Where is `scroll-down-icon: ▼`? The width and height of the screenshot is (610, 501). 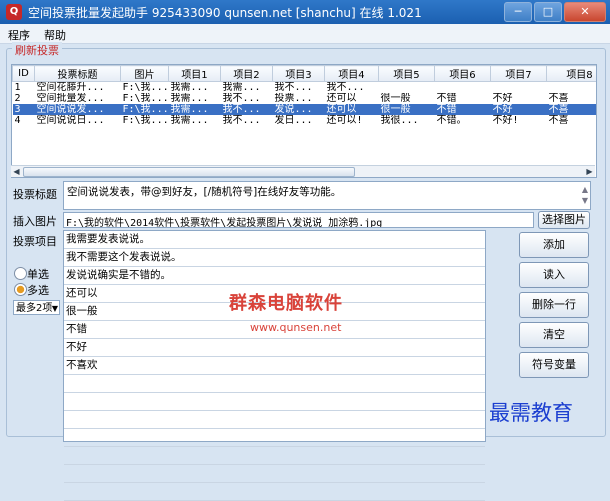
scroll-down-icon: ▼ is located at coordinates (585, 200).